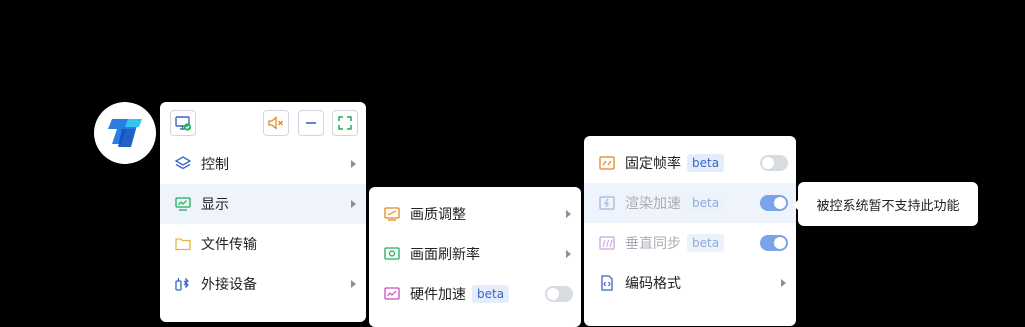 The height and width of the screenshot is (327, 1025). Describe the element at coordinates (653, 204) in the screenshot. I see `submenu-item-label: 渲染加速` at that location.